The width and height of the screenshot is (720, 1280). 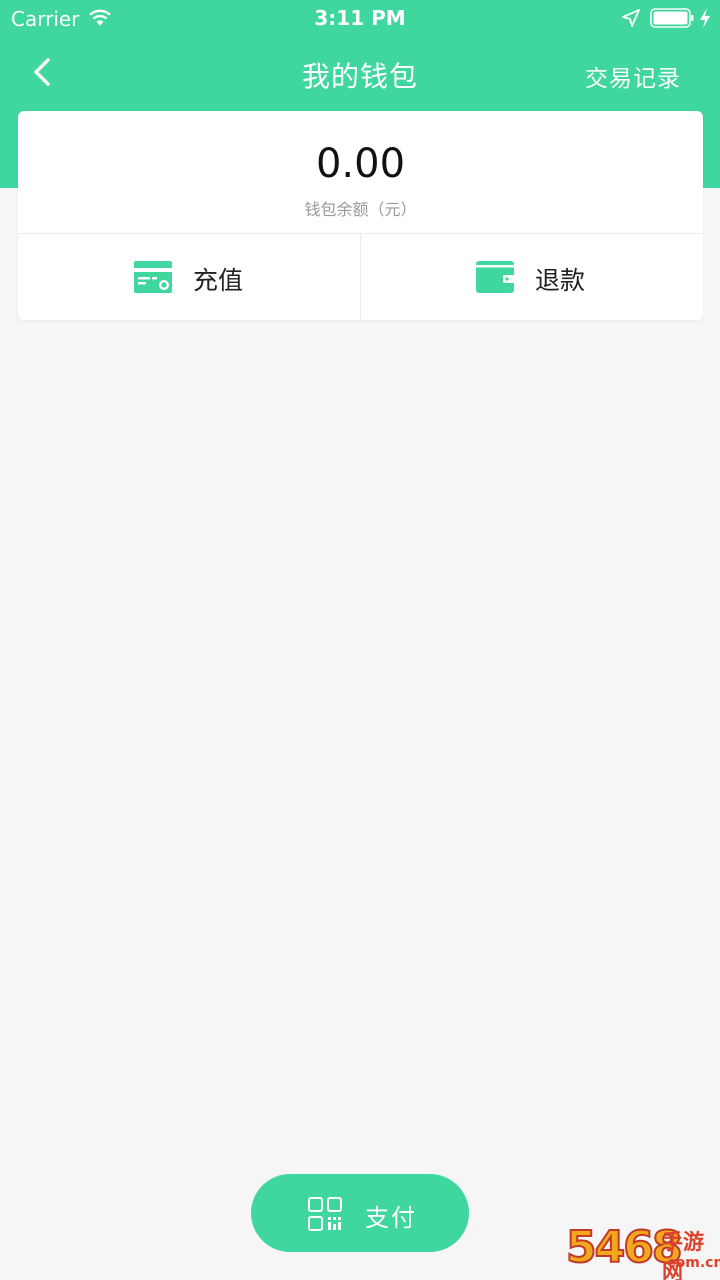 What do you see at coordinates (189, 277) in the screenshot?
I see `recharge-button: 充值` at bounding box center [189, 277].